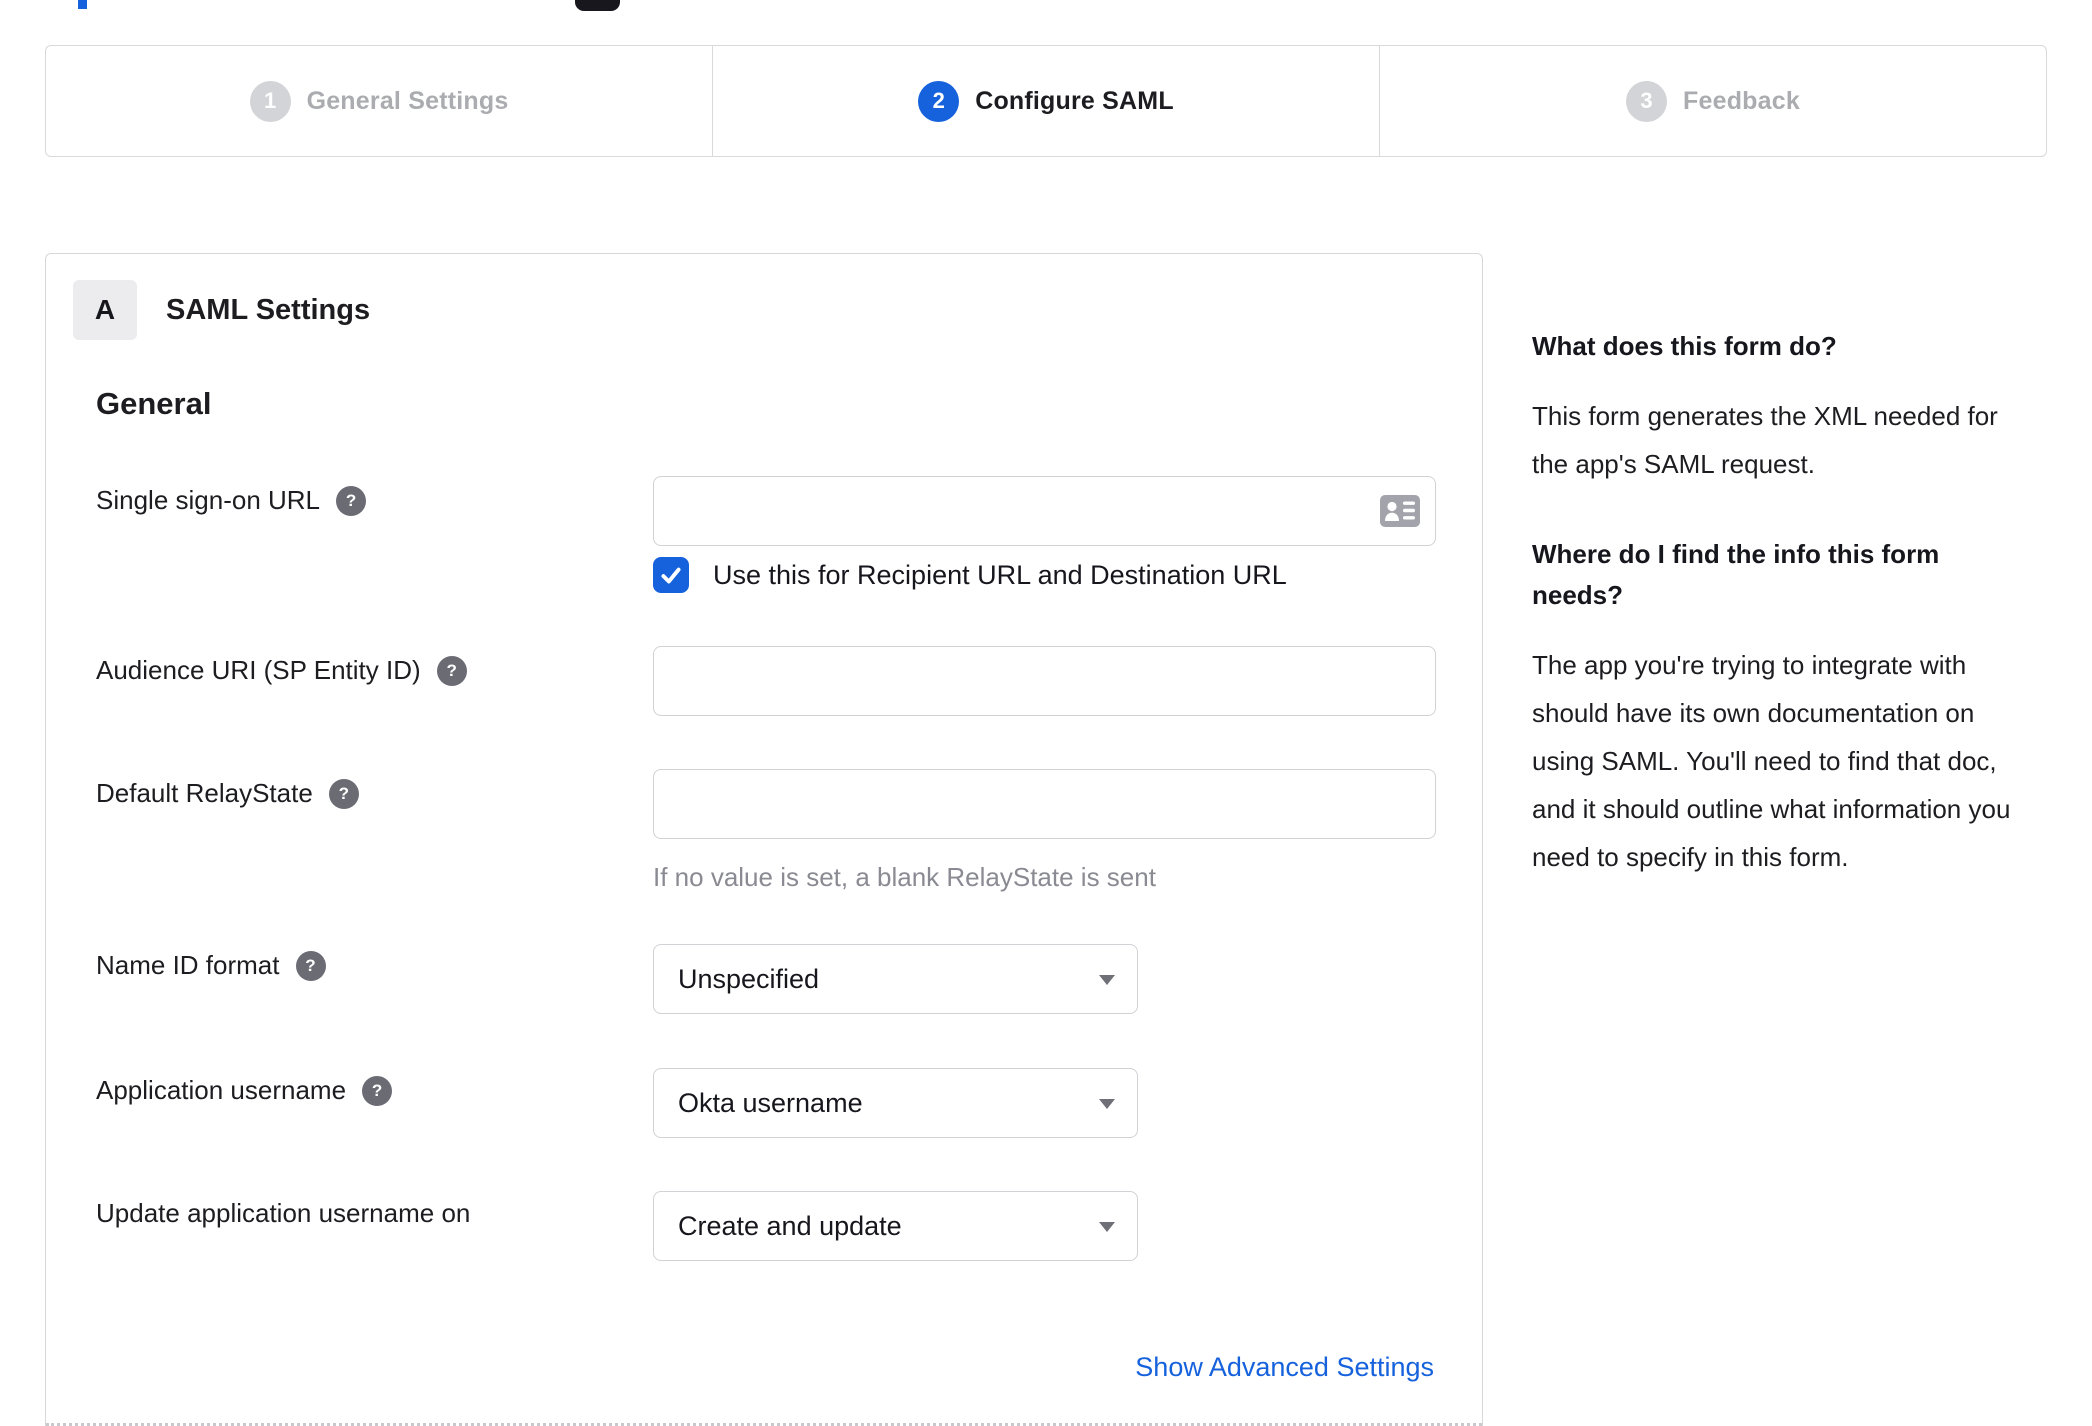 The image size is (2092, 1426). Describe the element at coordinates (258, 670) in the screenshot. I see `audience-uri-label: Audience URI (SP Entity ID)` at that location.